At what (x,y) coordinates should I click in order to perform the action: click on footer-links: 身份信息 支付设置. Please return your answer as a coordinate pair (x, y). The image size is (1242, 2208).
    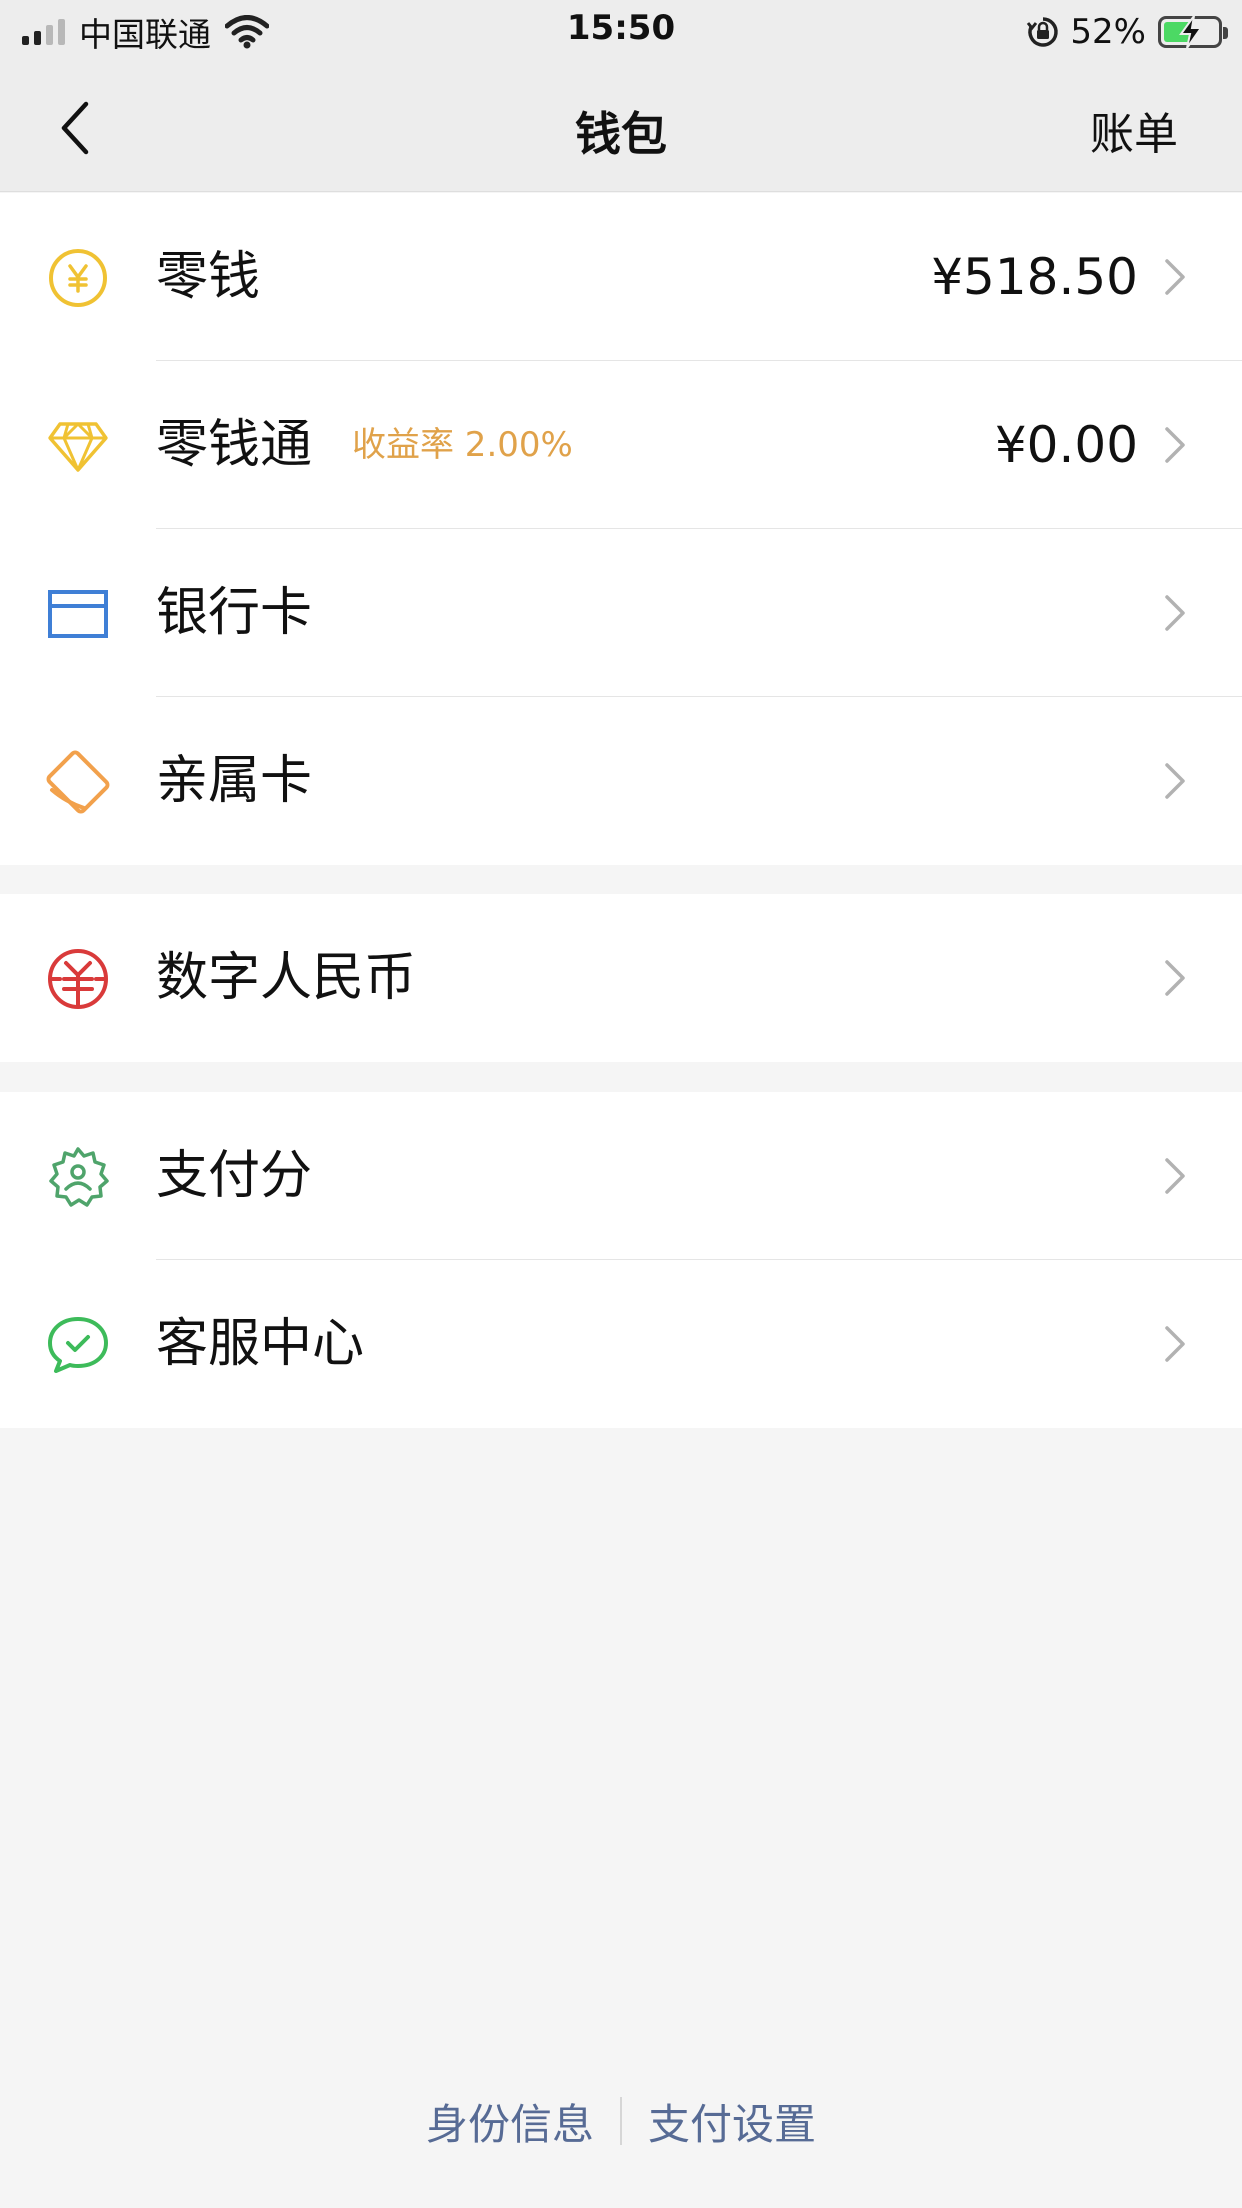
    Looking at the image, I should click on (621, 2121).